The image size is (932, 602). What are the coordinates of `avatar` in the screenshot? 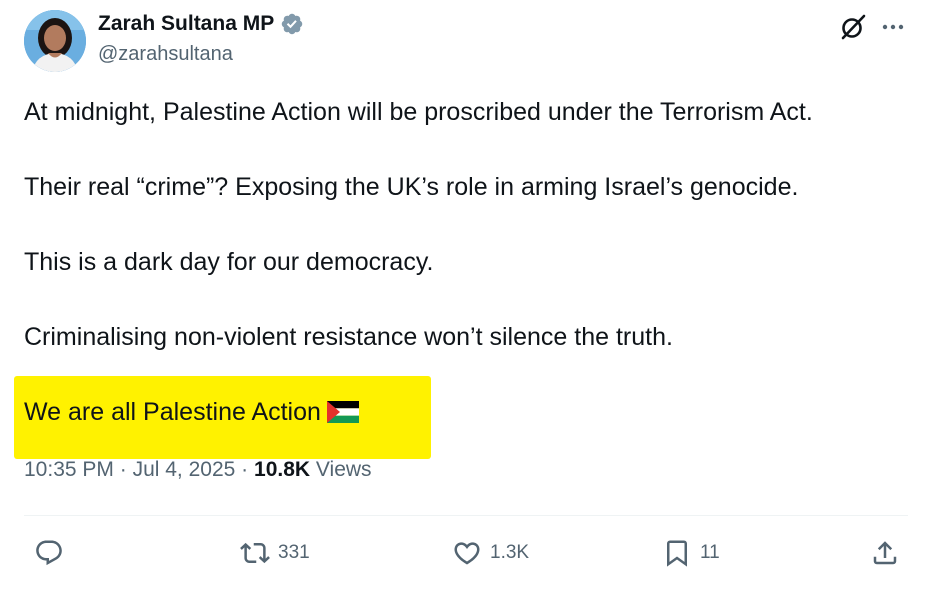 It's located at (55, 41).